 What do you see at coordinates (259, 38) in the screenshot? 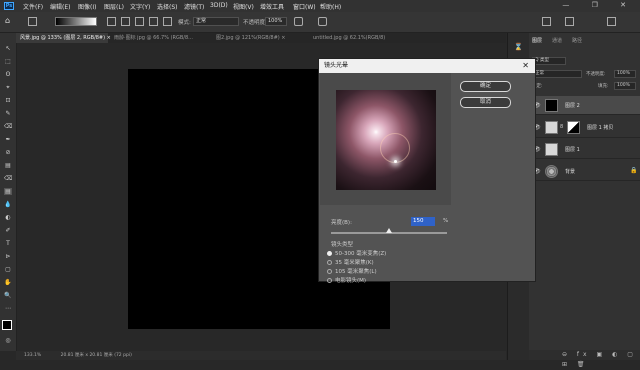
I see `tab-document-3: 图2.jpg @ 121%(RGB/8#) ×` at bounding box center [259, 38].